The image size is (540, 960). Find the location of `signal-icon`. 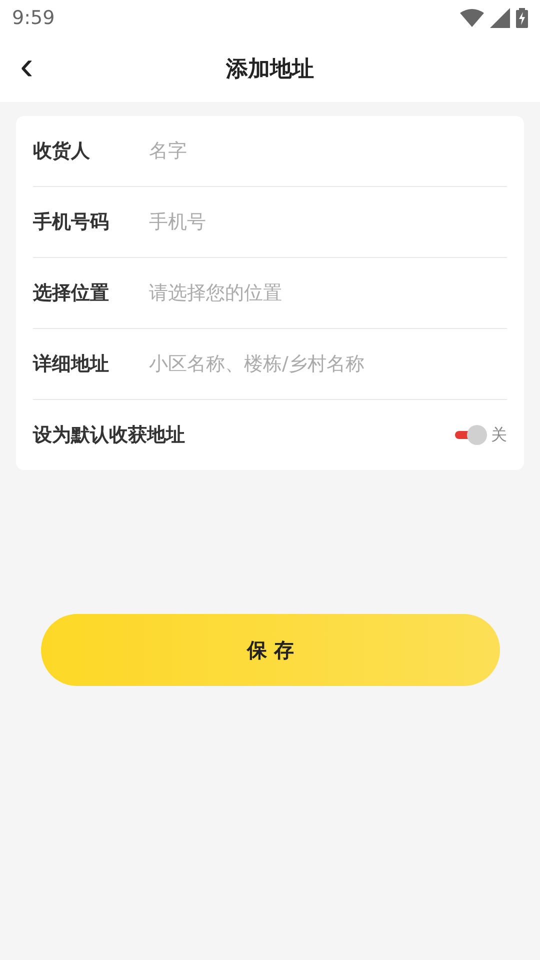

signal-icon is located at coordinates (500, 18).